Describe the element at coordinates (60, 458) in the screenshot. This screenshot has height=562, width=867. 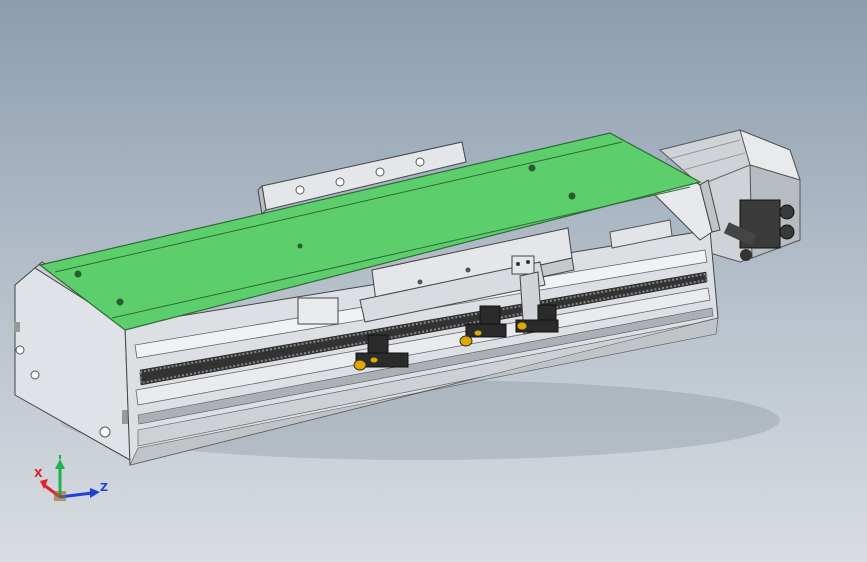
I see `y-axis-label: Y` at that location.